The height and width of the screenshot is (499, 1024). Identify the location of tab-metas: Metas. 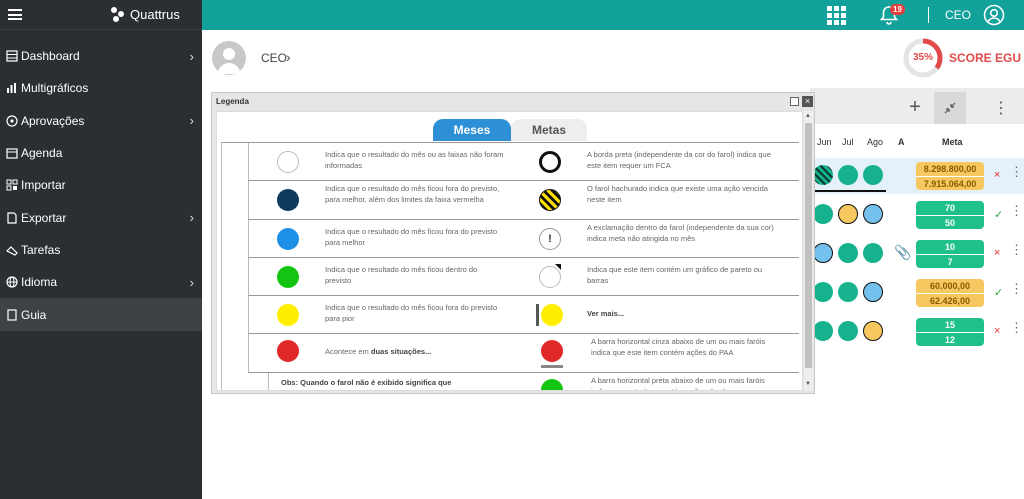
(549, 130).